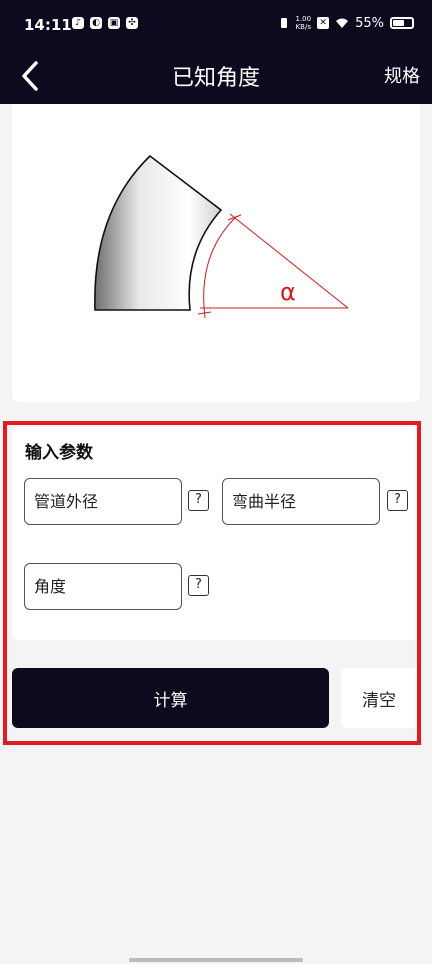  Describe the element at coordinates (283, 23) in the screenshot. I see `vibrate-icon` at that location.